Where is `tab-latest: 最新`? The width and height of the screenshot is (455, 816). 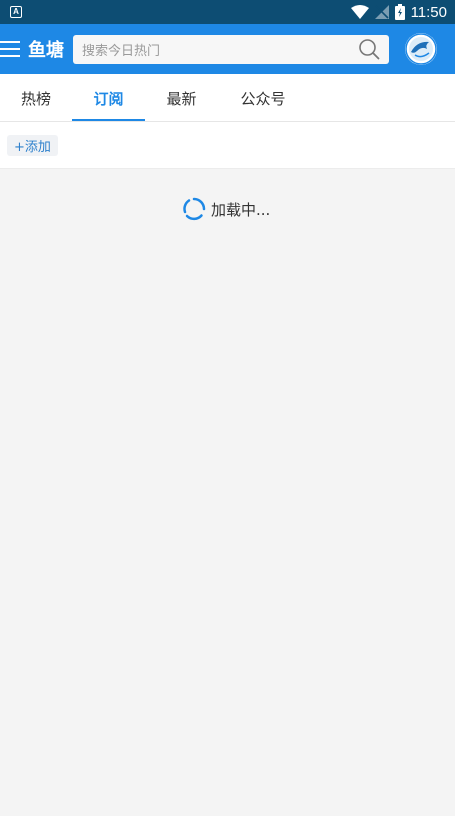 tab-latest: 最新 is located at coordinates (181, 98).